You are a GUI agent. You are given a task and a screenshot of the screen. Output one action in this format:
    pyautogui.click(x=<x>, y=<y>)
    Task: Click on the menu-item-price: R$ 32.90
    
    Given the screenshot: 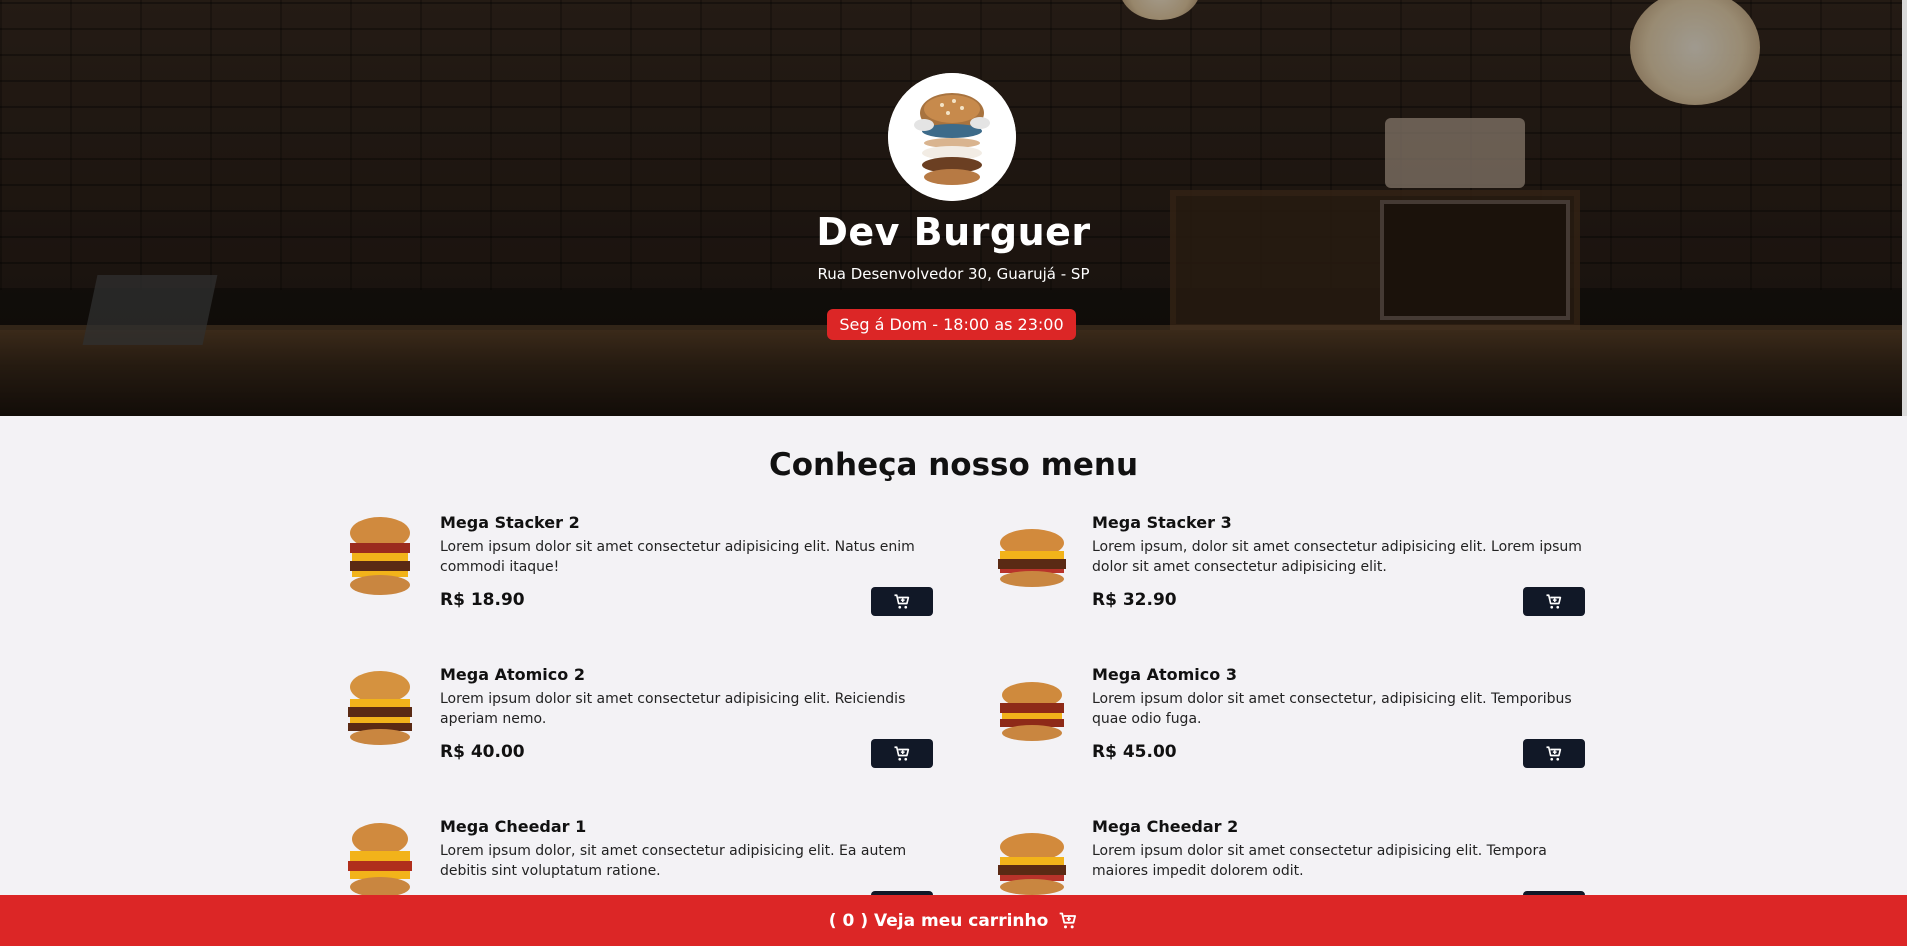 What is the action you would take?
    pyautogui.click(x=1134, y=600)
    